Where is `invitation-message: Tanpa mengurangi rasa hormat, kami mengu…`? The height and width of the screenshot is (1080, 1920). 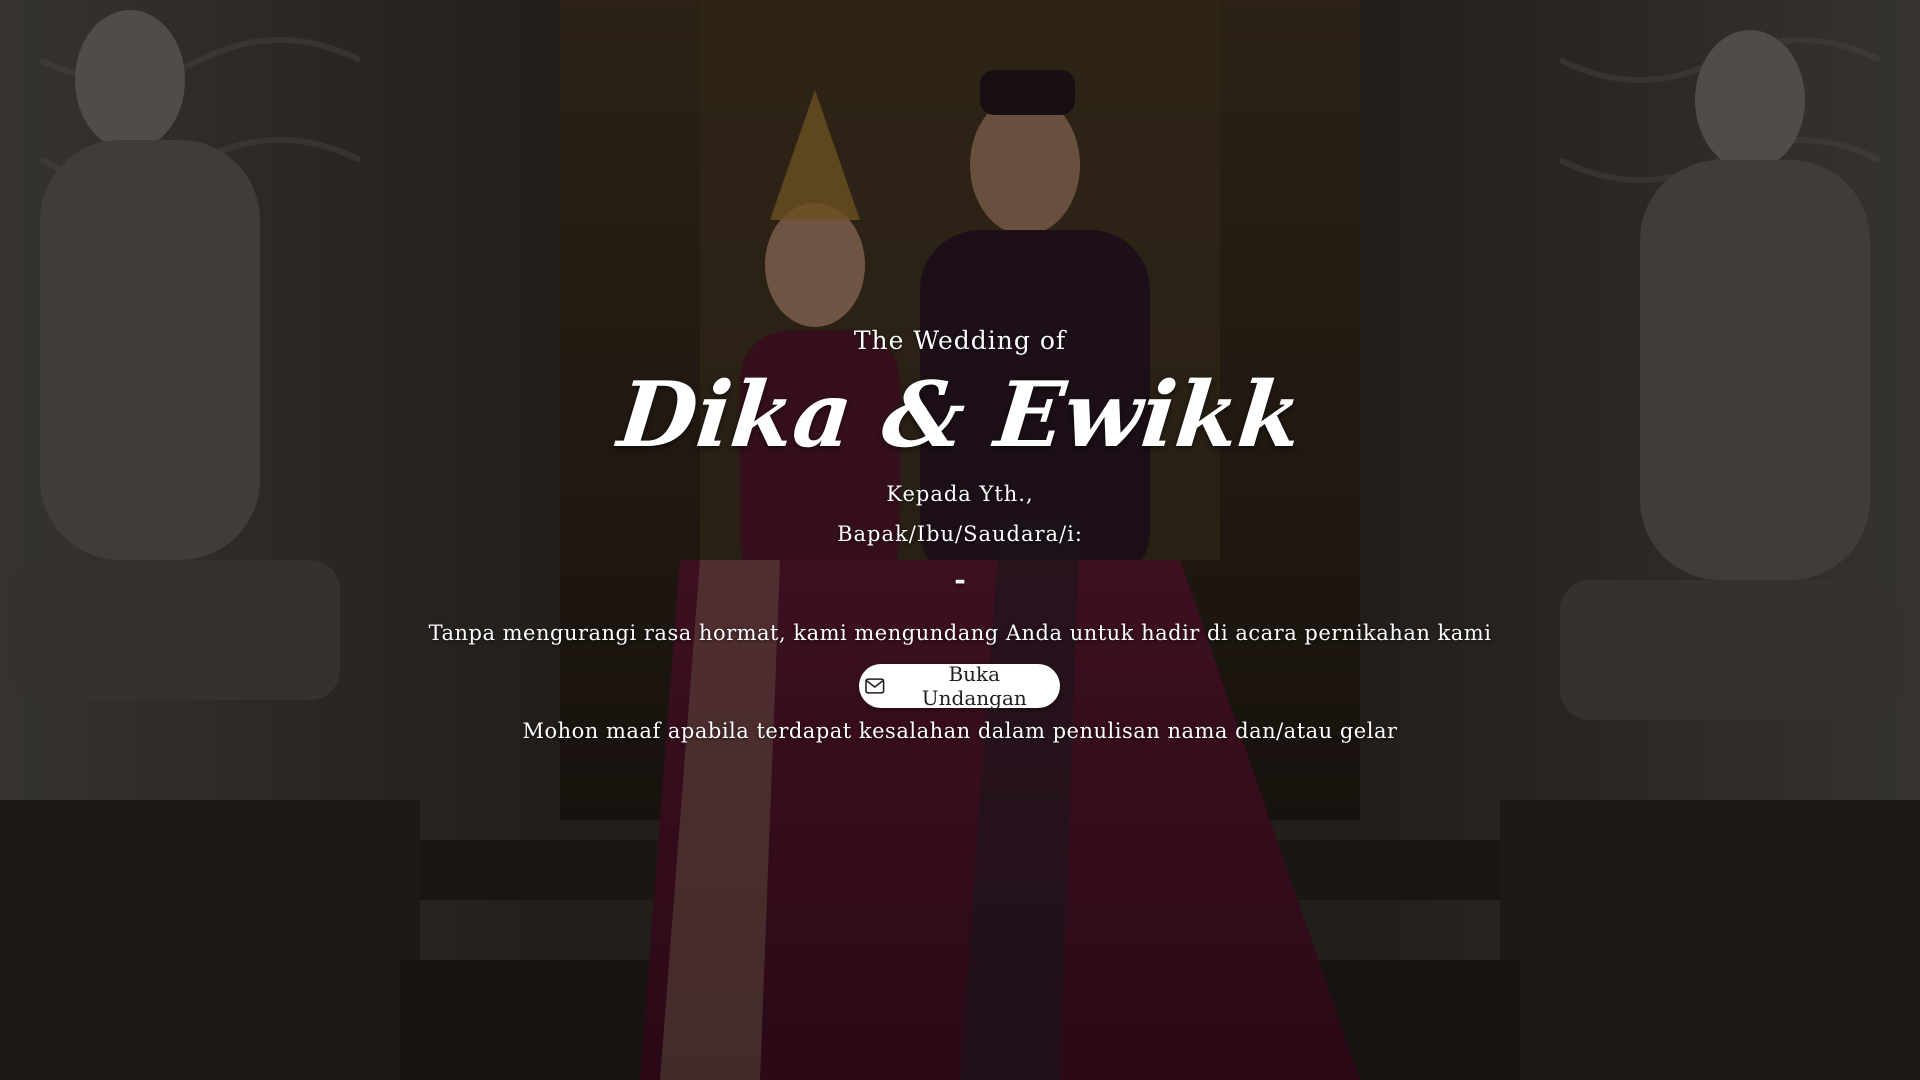 invitation-message: Tanpa mengurangi rasa hormat, kami mengu… is located at coordinates (960, 633).